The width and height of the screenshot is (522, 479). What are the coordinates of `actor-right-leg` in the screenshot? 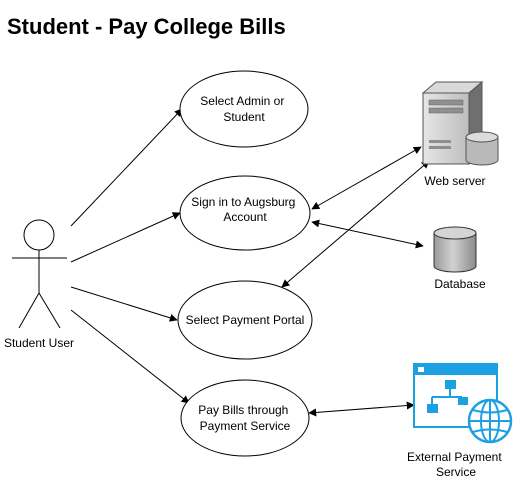 It's located at (49, 310).